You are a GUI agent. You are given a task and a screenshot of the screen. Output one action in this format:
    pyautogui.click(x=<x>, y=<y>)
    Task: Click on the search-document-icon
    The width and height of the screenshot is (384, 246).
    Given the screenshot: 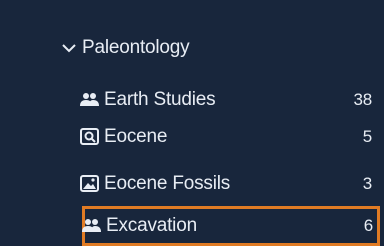 What is the action you would take?
    pyautogui.click(x=91, y=137)
    